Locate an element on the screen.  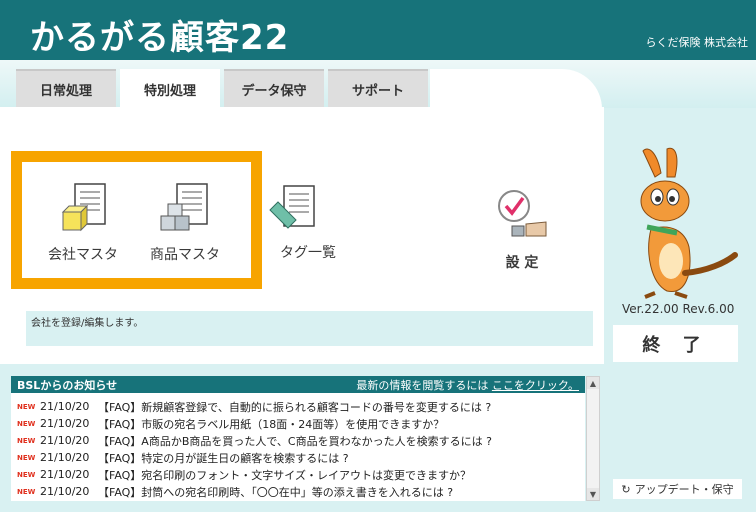
tab-special: 特別処理 is located at coordinates (170, 88).